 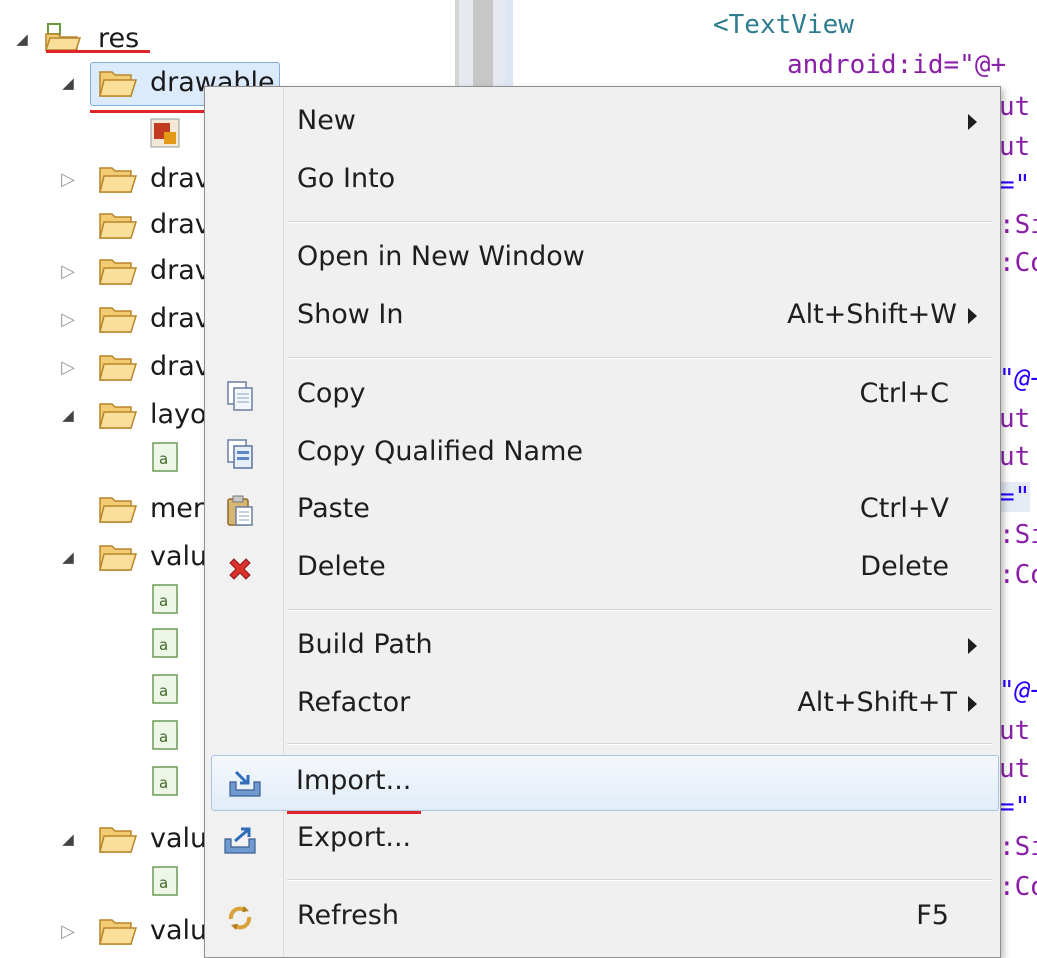 What do you see at coordinates (904, 393) in the screenshot?
I see `menu-shortcut: Ctrl+C` at bounding box center [904, 393].